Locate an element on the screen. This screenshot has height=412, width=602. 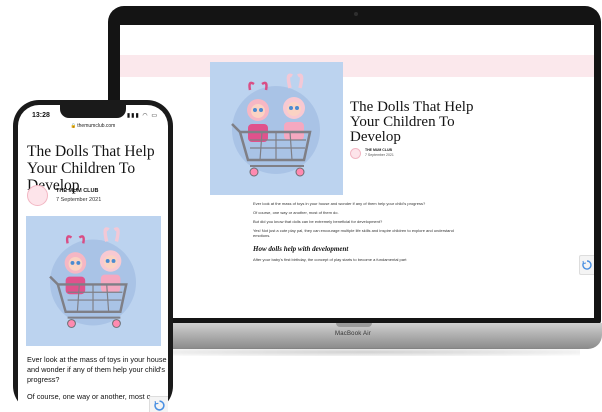
laptop-base: MacBook Air is located at coordinates (353, 336).